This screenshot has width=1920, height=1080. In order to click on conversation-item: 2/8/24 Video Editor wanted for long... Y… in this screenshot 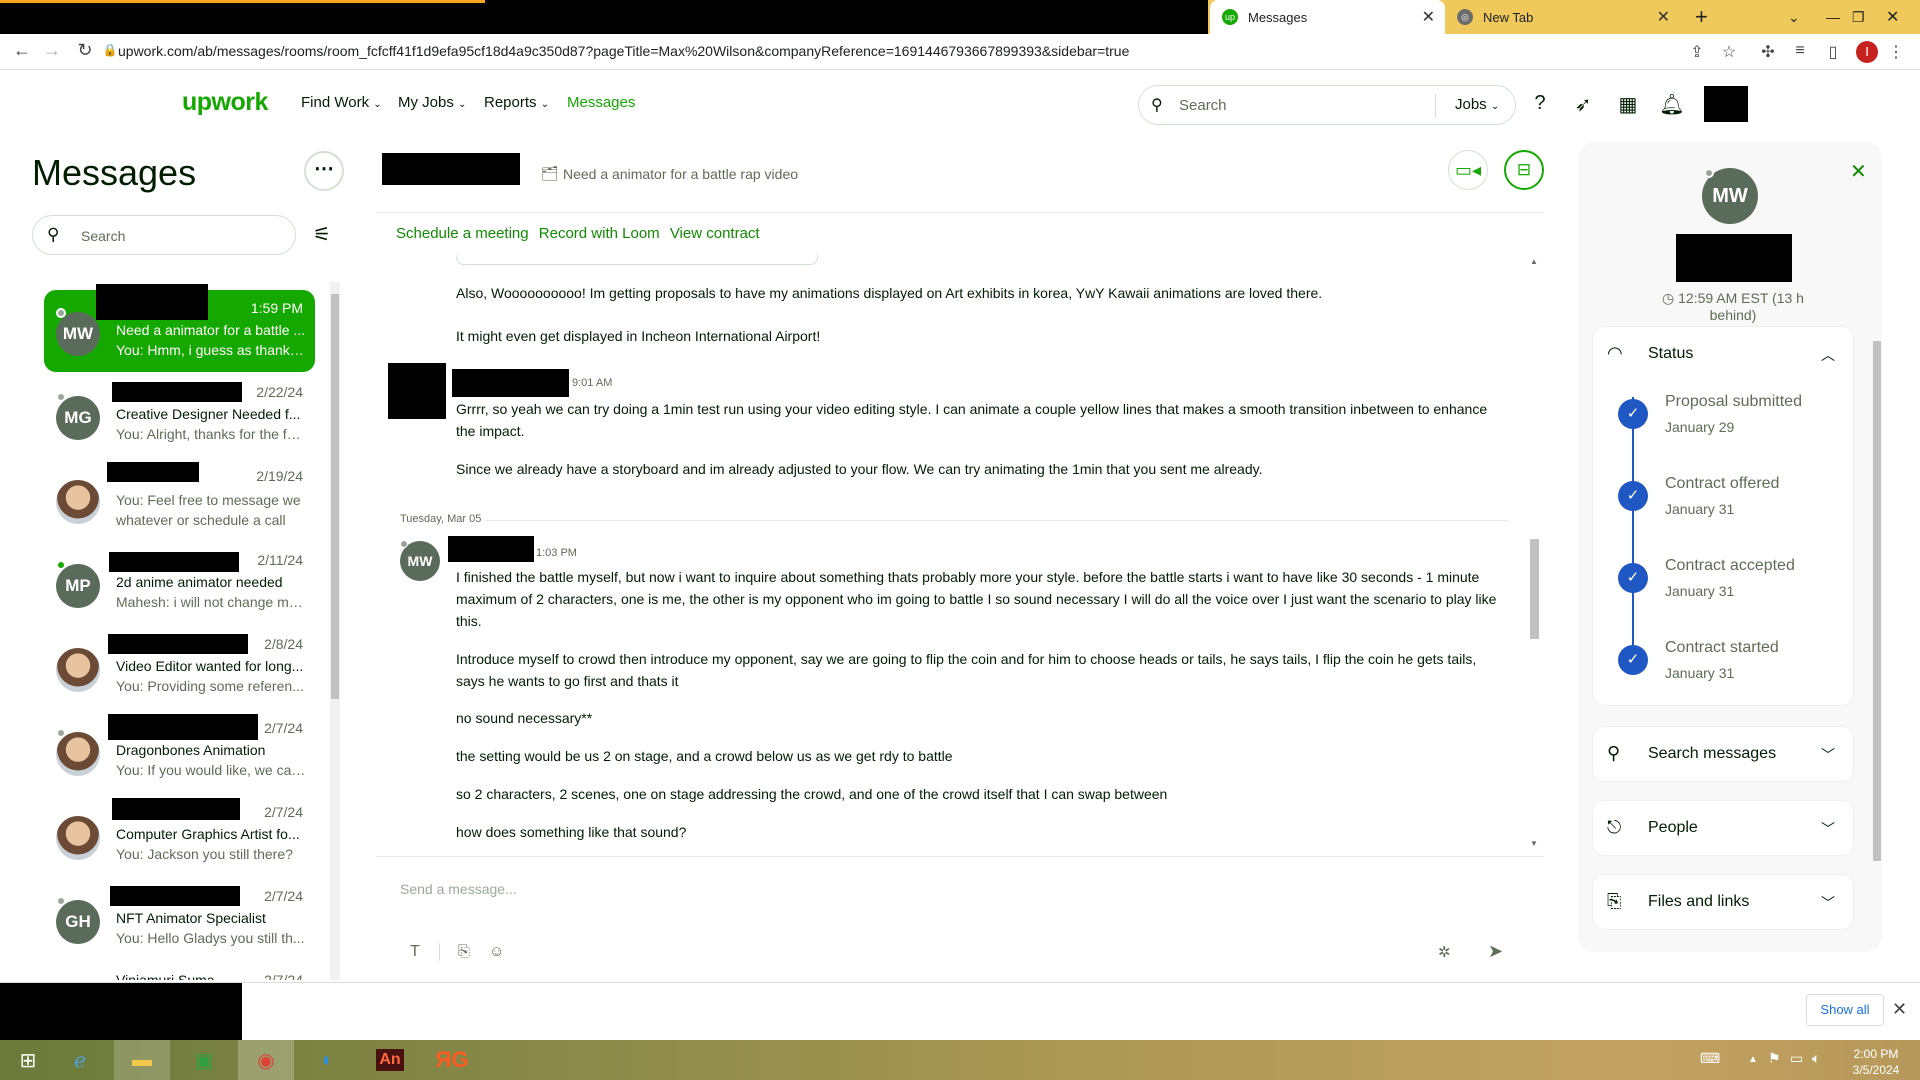, I will do `click(179, 667)`.